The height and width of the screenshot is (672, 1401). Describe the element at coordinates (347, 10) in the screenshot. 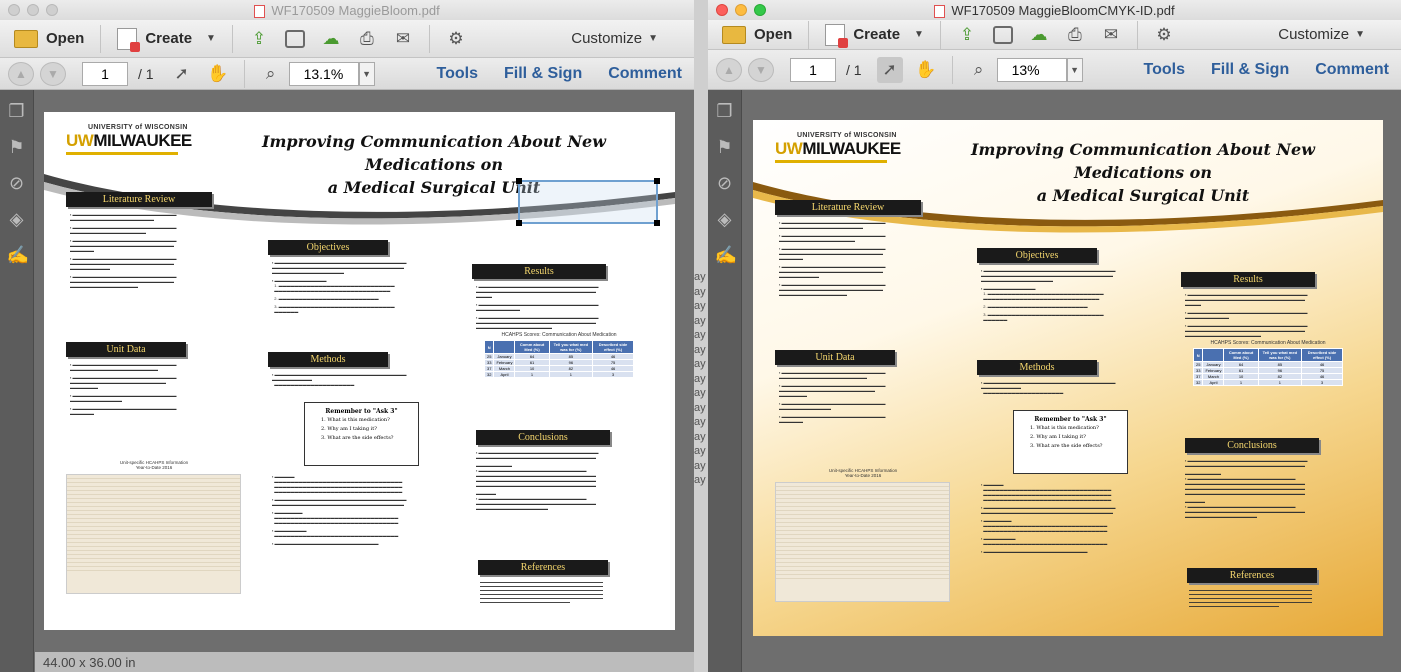

I see `left-title-bar: WF170509 MaggieBloom.pdf` at that location.